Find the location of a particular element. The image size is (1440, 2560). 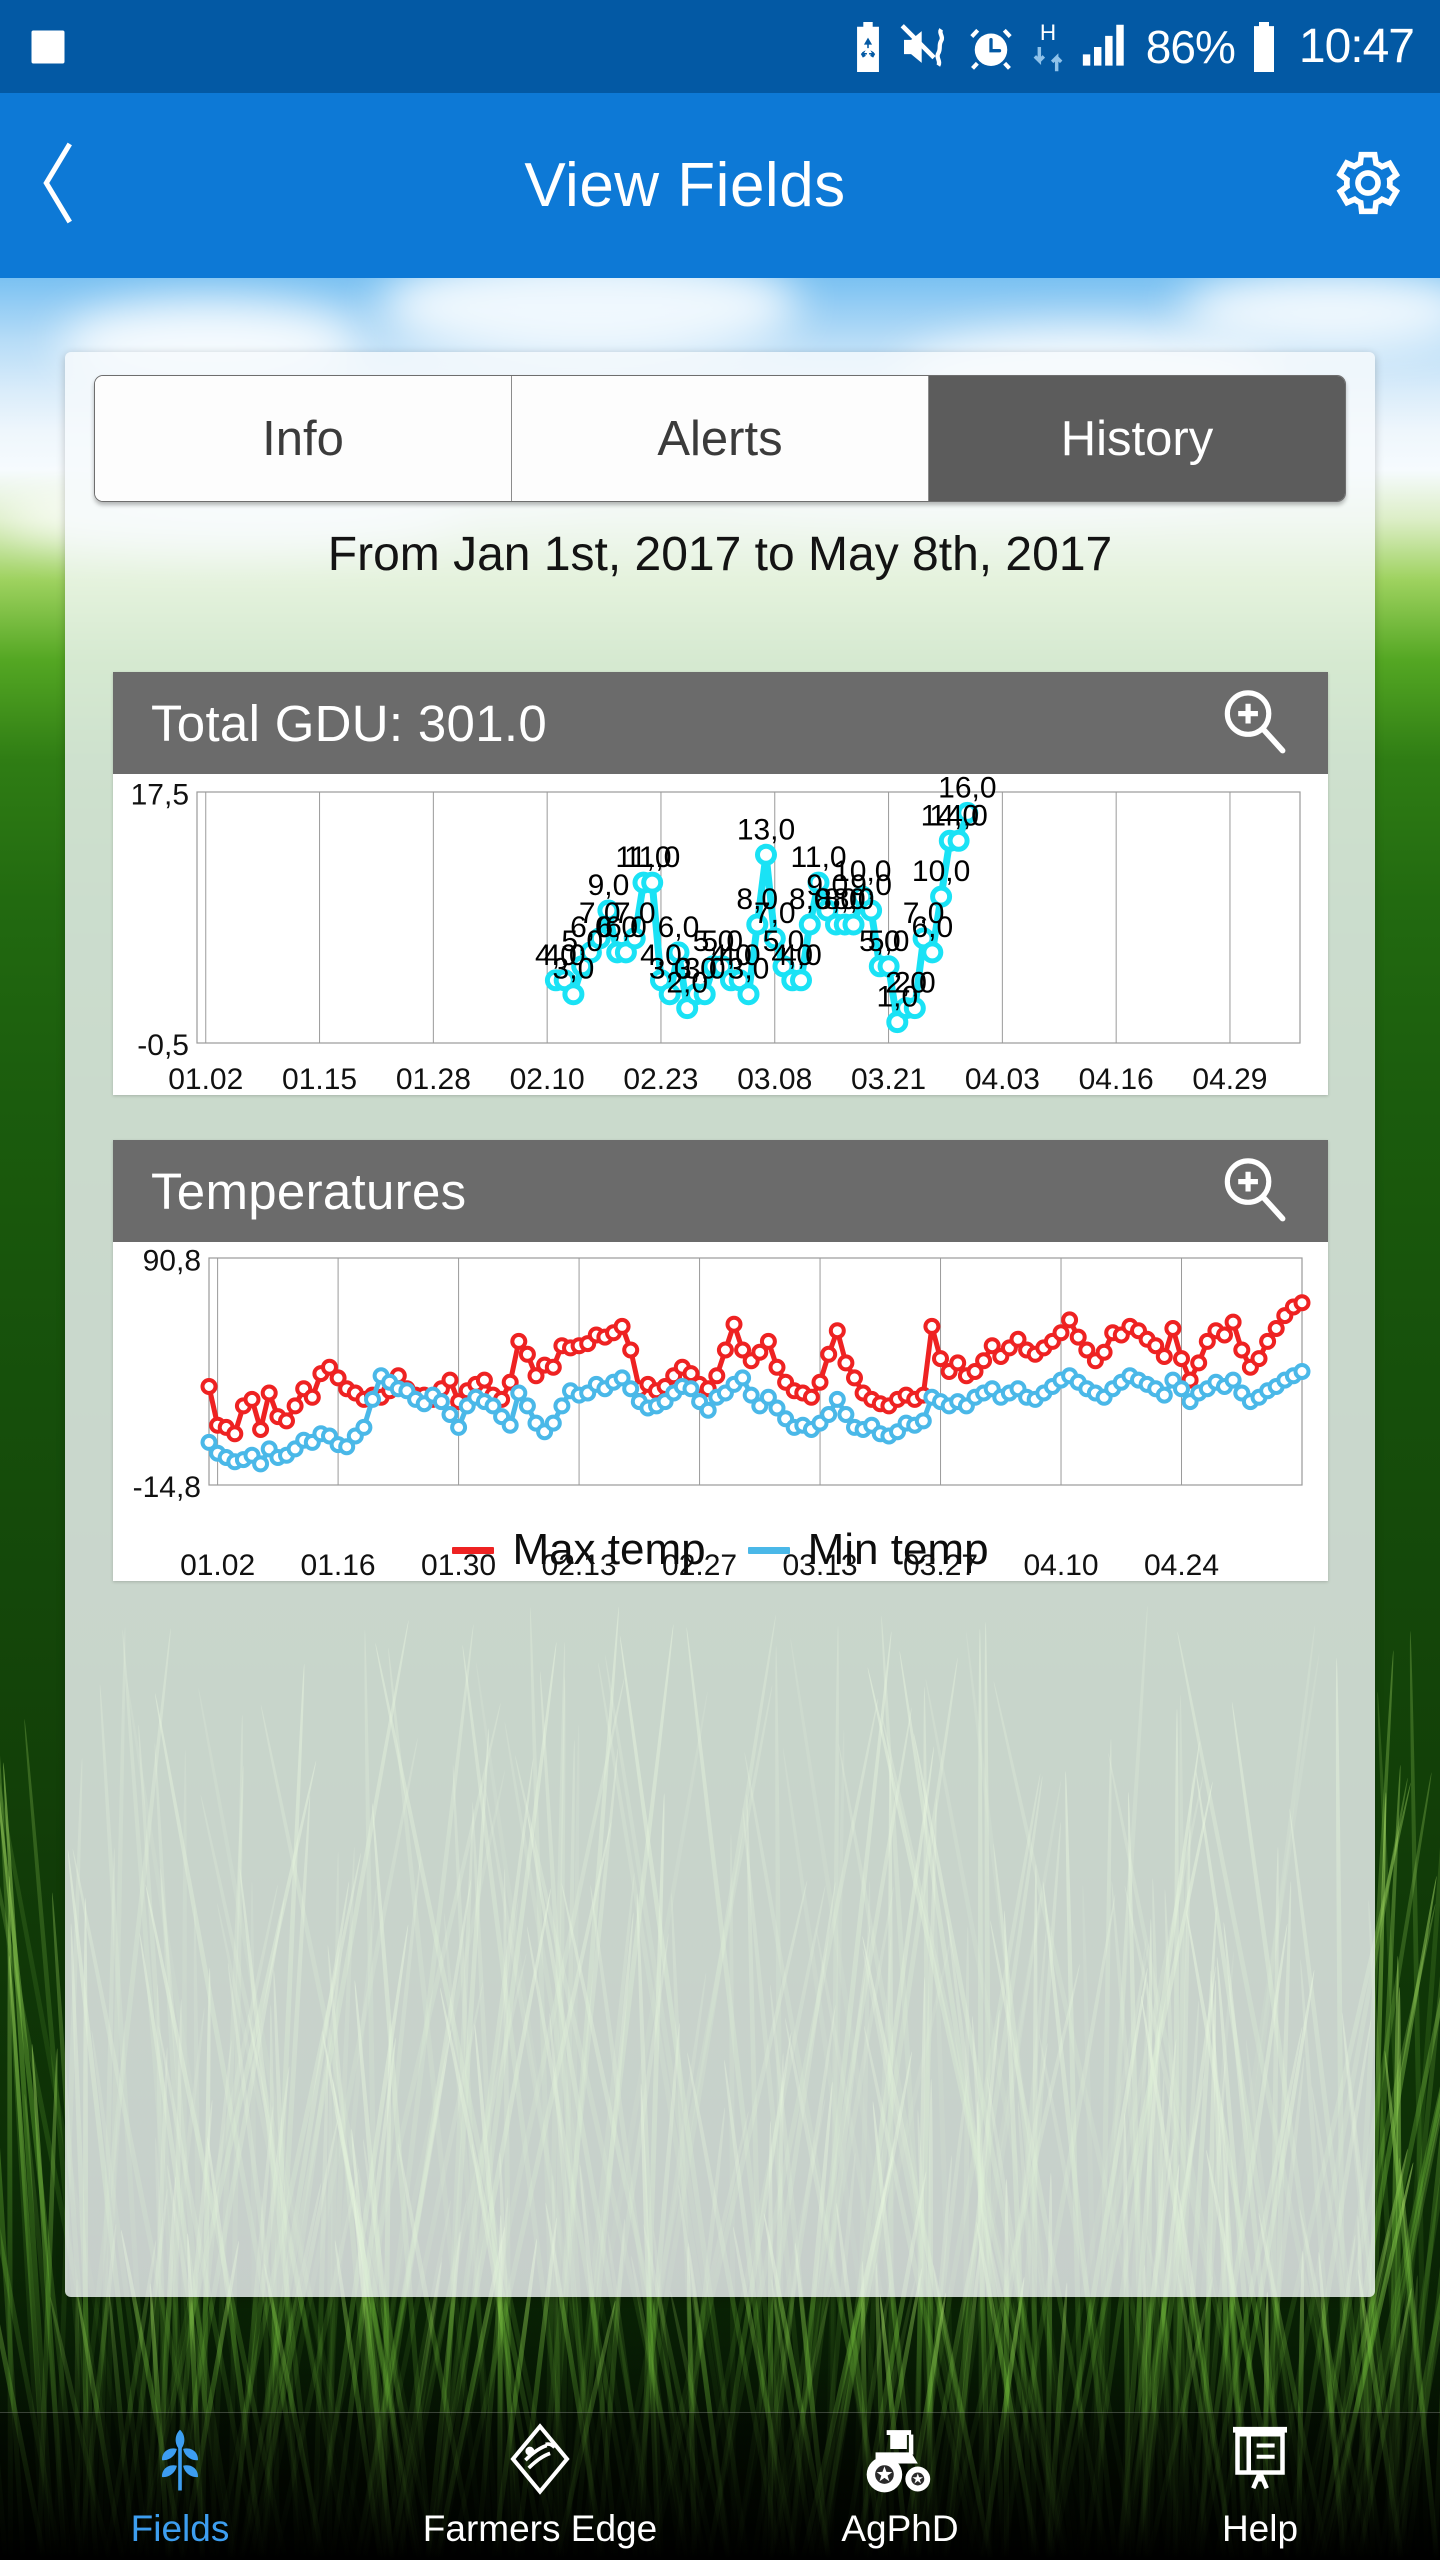

svg-text: H is located at coordinates (1048, 33).